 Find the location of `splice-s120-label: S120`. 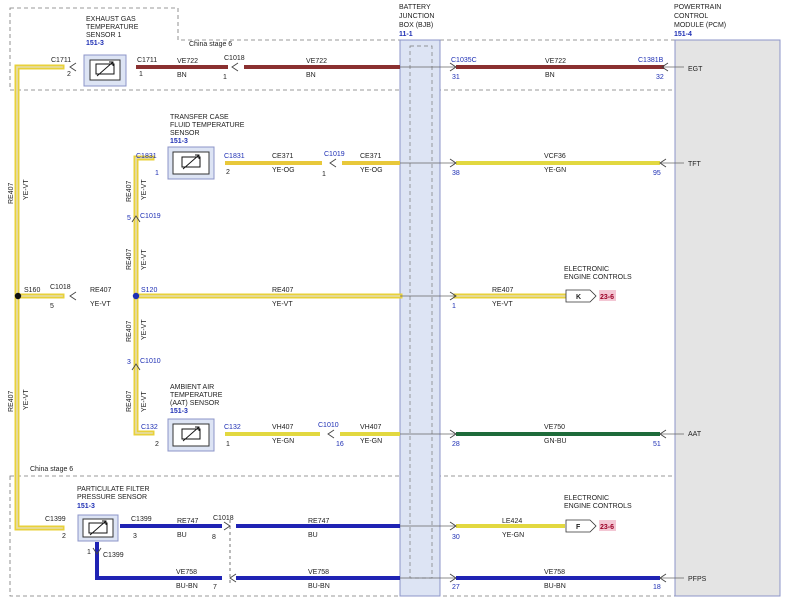

splice-s120-label: S120 is located at coordinates (149, 290).